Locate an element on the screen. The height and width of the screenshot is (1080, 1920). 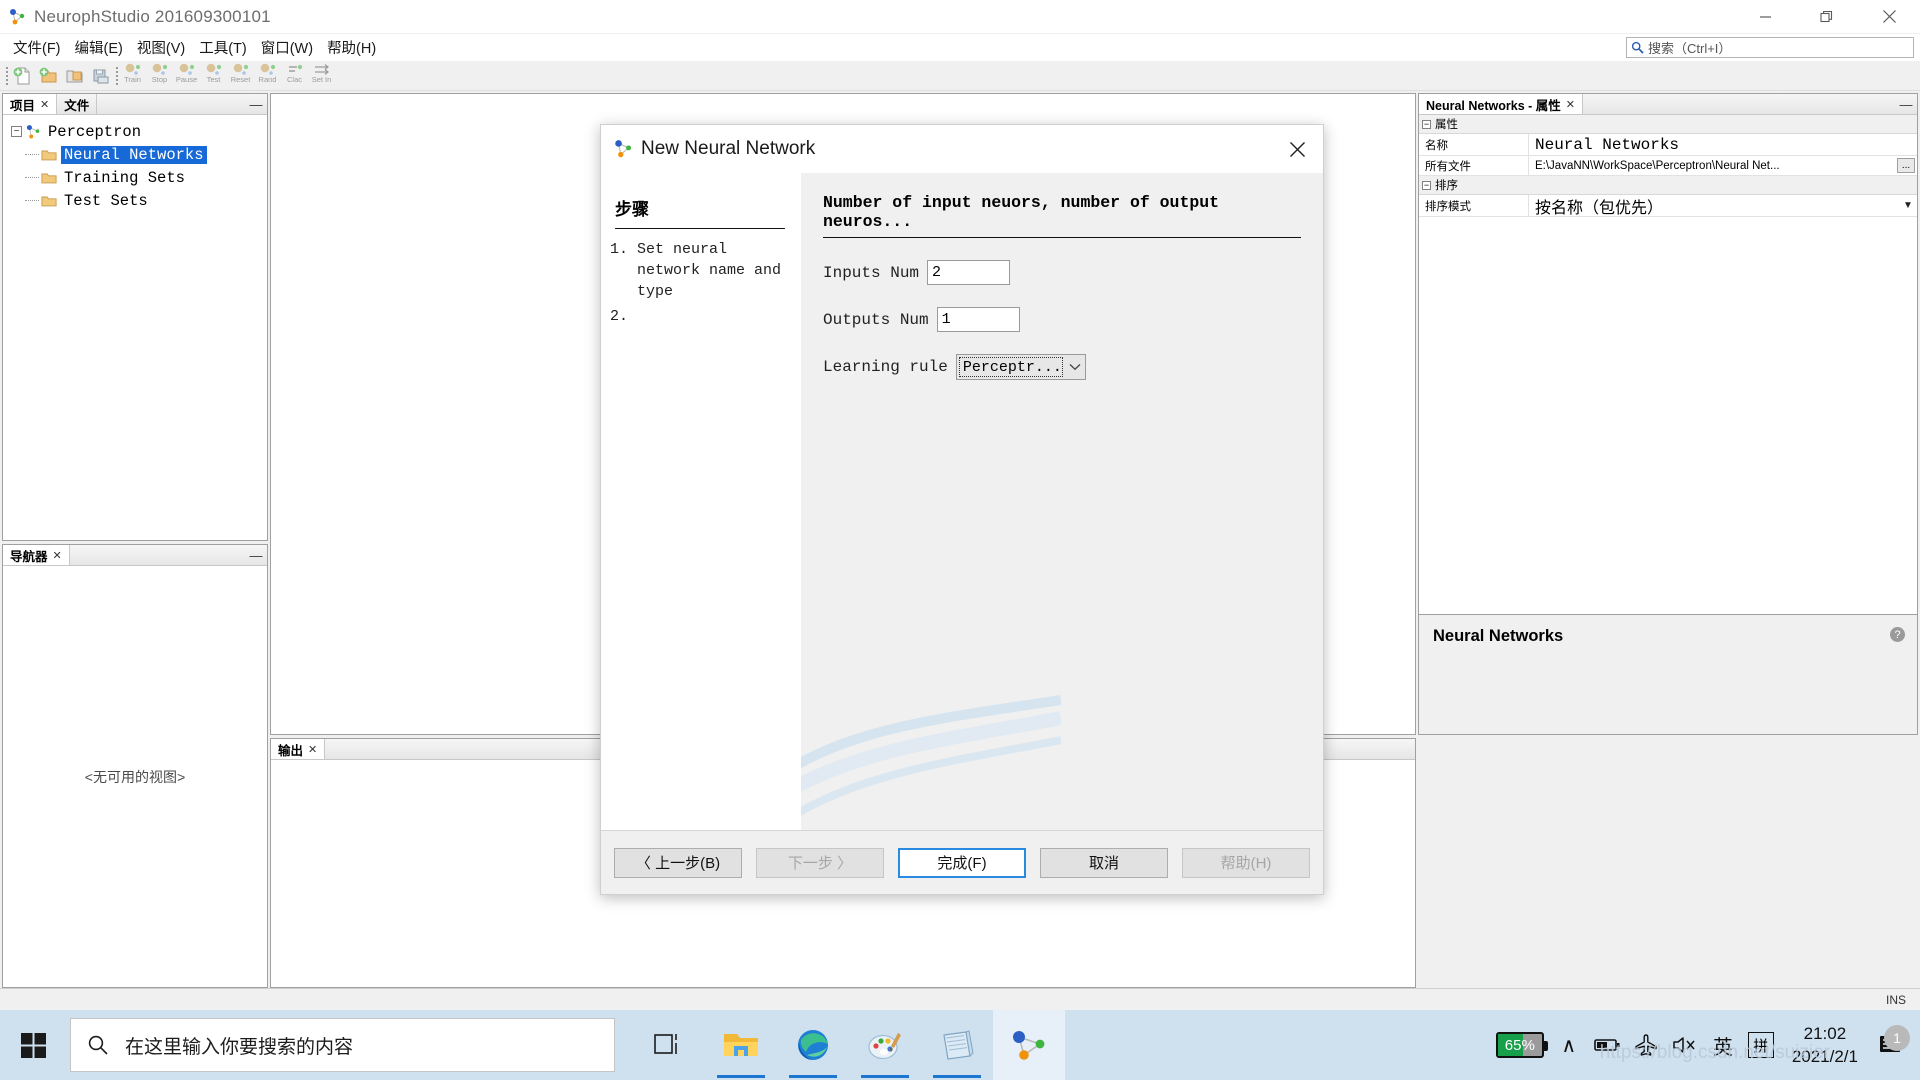
show-hidden-icons-chevron-icon: ∧ is located at coordinates (1569, 1045).